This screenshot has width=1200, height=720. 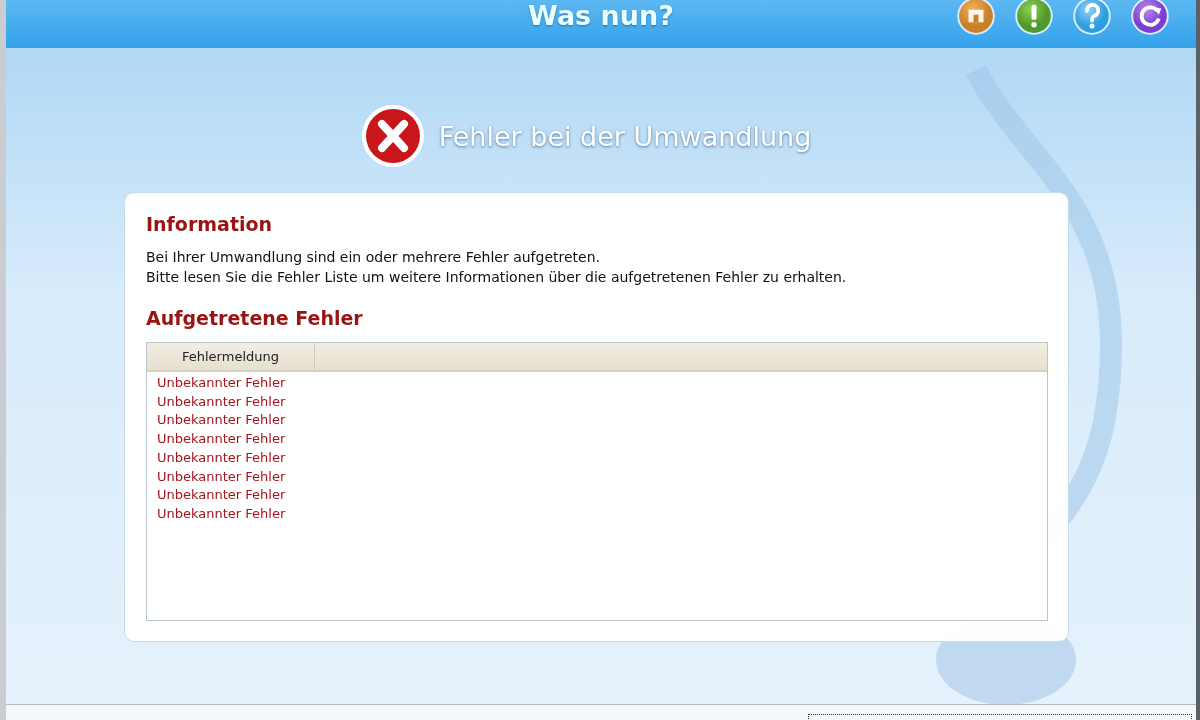 I want to click on column-header: Fehlermeldung, so click(x=231, y=356).